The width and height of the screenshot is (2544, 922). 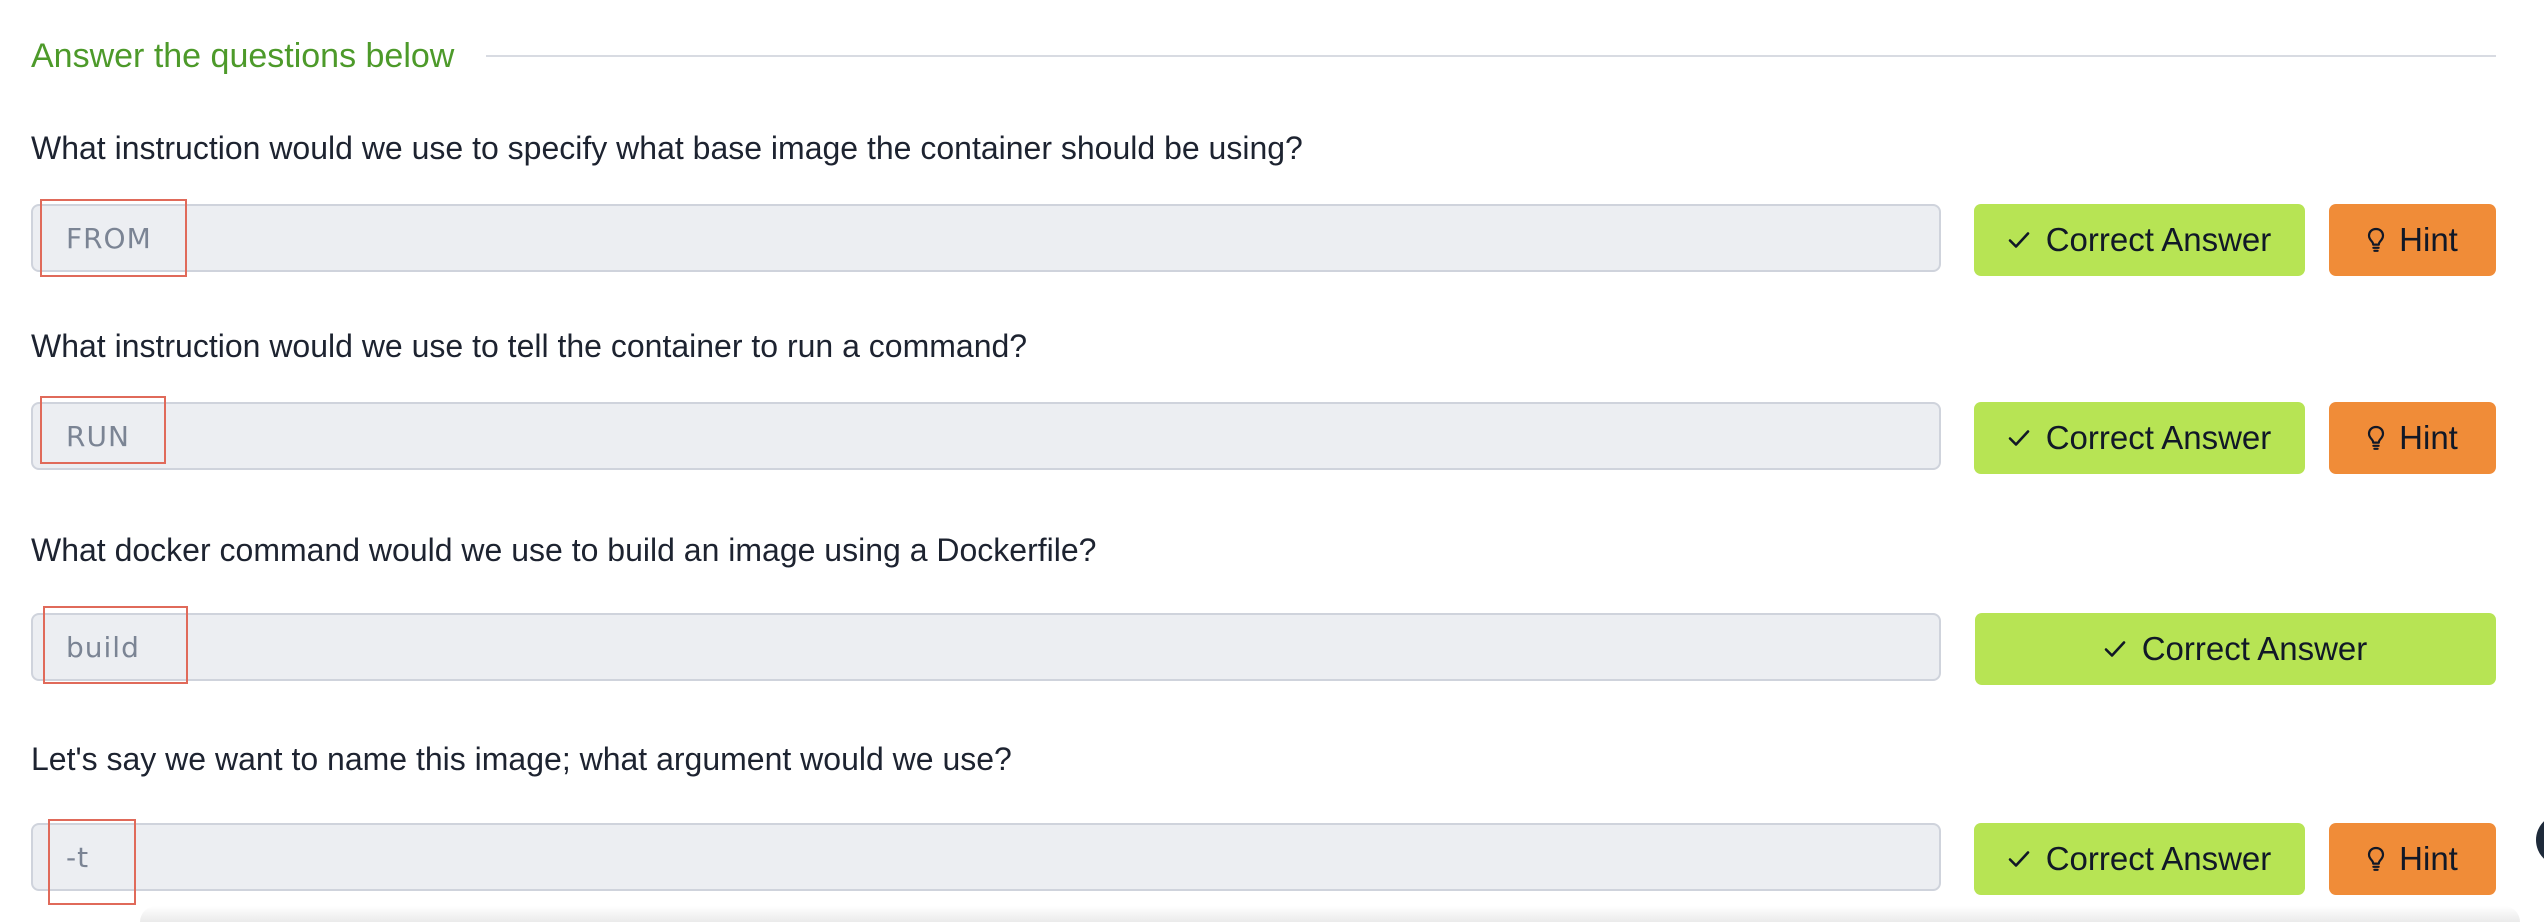 I want to click on answer-row-3: Correct Answer, so click(x=1263, y=645).